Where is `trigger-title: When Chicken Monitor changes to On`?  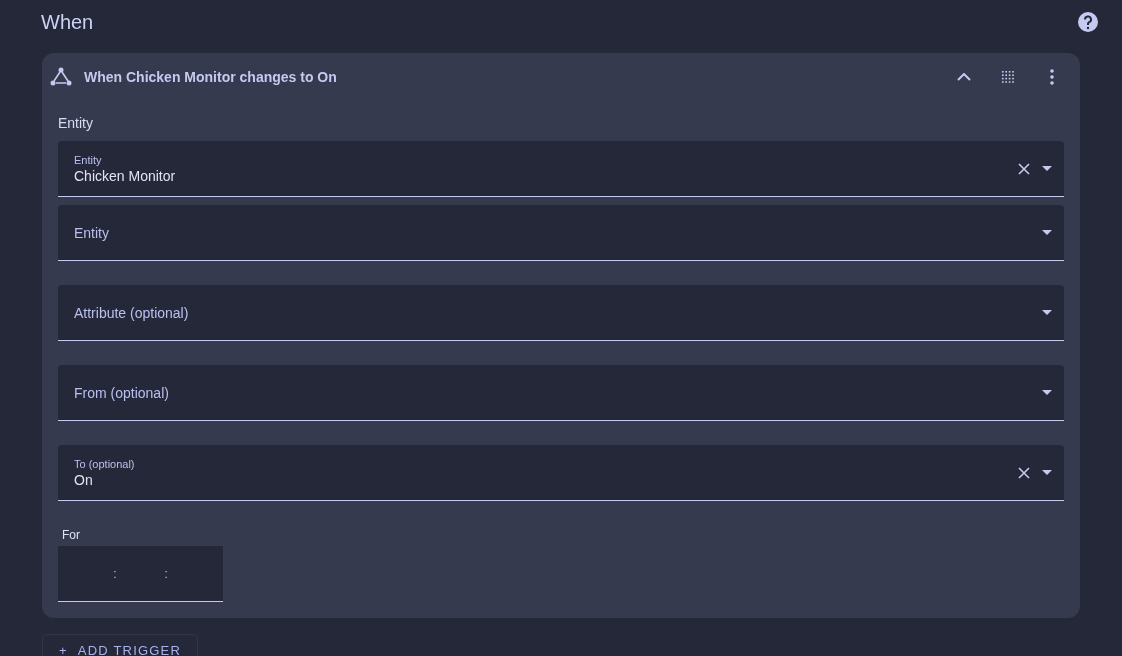 trigger-title: When Chicken Monitor changes to On is located at coordinates (211, 77).